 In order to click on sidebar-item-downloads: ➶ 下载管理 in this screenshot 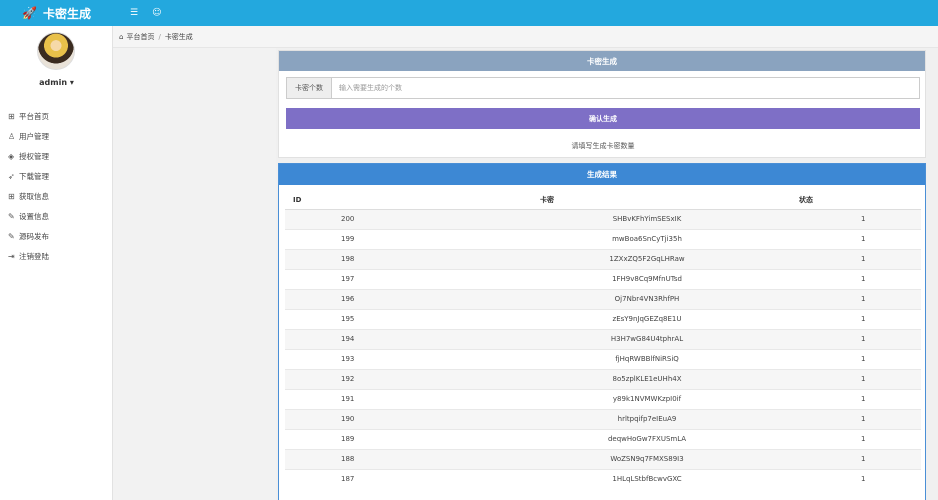, I will do `click(58, 176)`.